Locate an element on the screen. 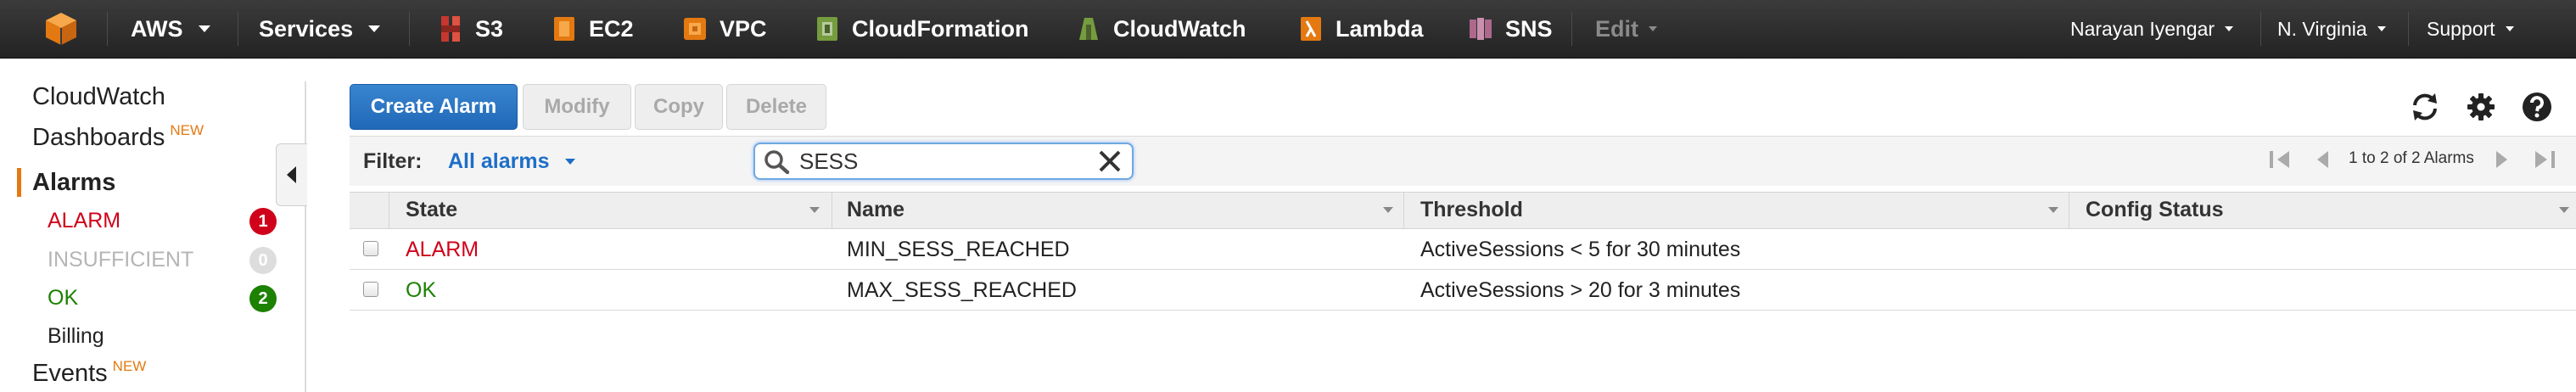  nav-service-ec2: EC2 is located at coordinates (593, 29).